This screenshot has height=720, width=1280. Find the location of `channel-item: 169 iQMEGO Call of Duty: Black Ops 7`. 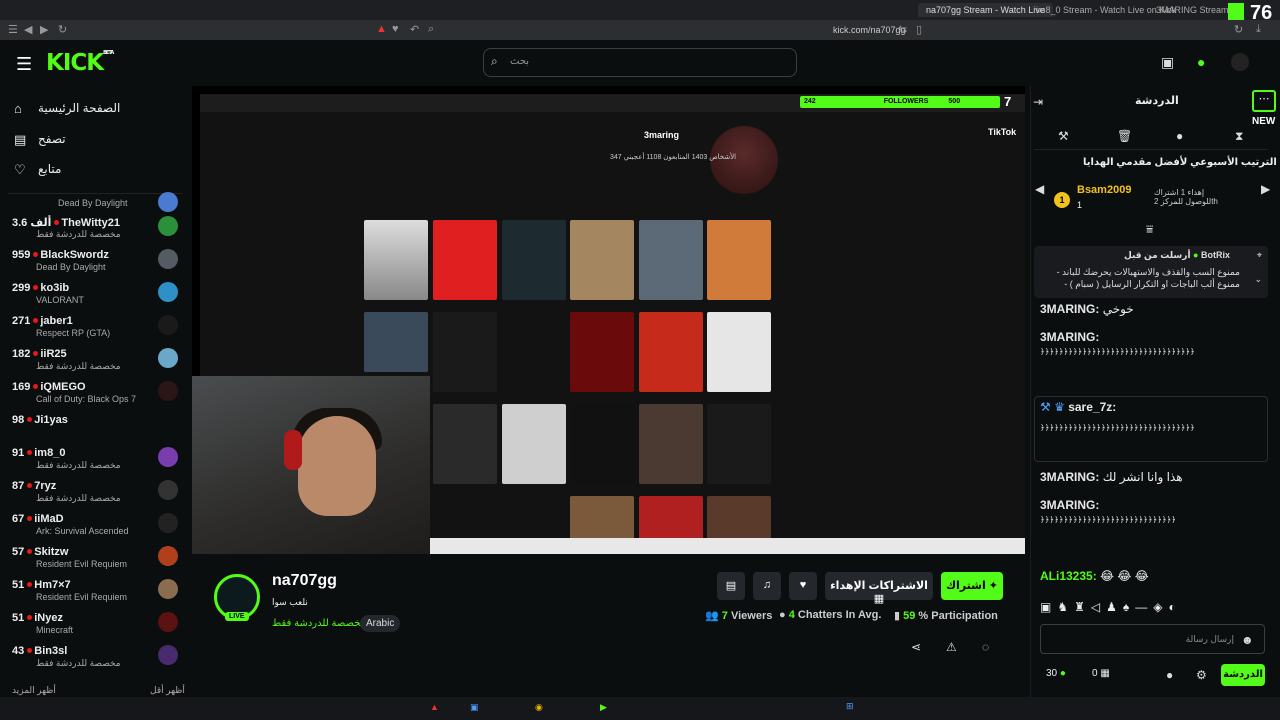

channel-item: 169 iQMEGO Call of Duty: Black Ops 7 is located at coordinates (97, 396).